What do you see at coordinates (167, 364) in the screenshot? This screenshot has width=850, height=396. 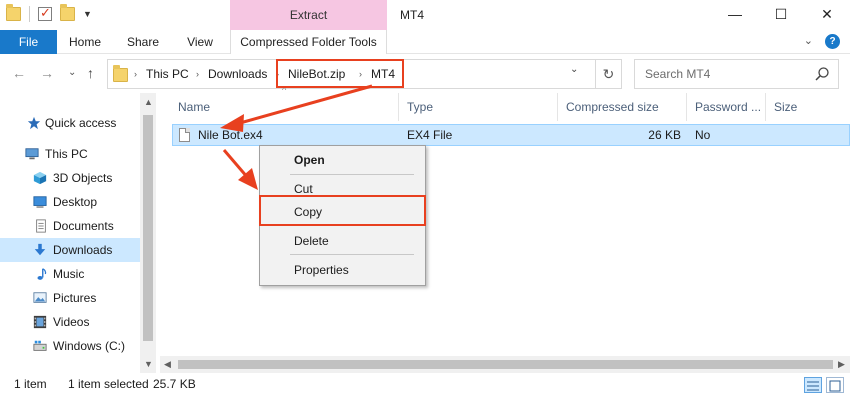 I see `scroll-left-arrow-icon: ◀` at bounding box center [167, 364].